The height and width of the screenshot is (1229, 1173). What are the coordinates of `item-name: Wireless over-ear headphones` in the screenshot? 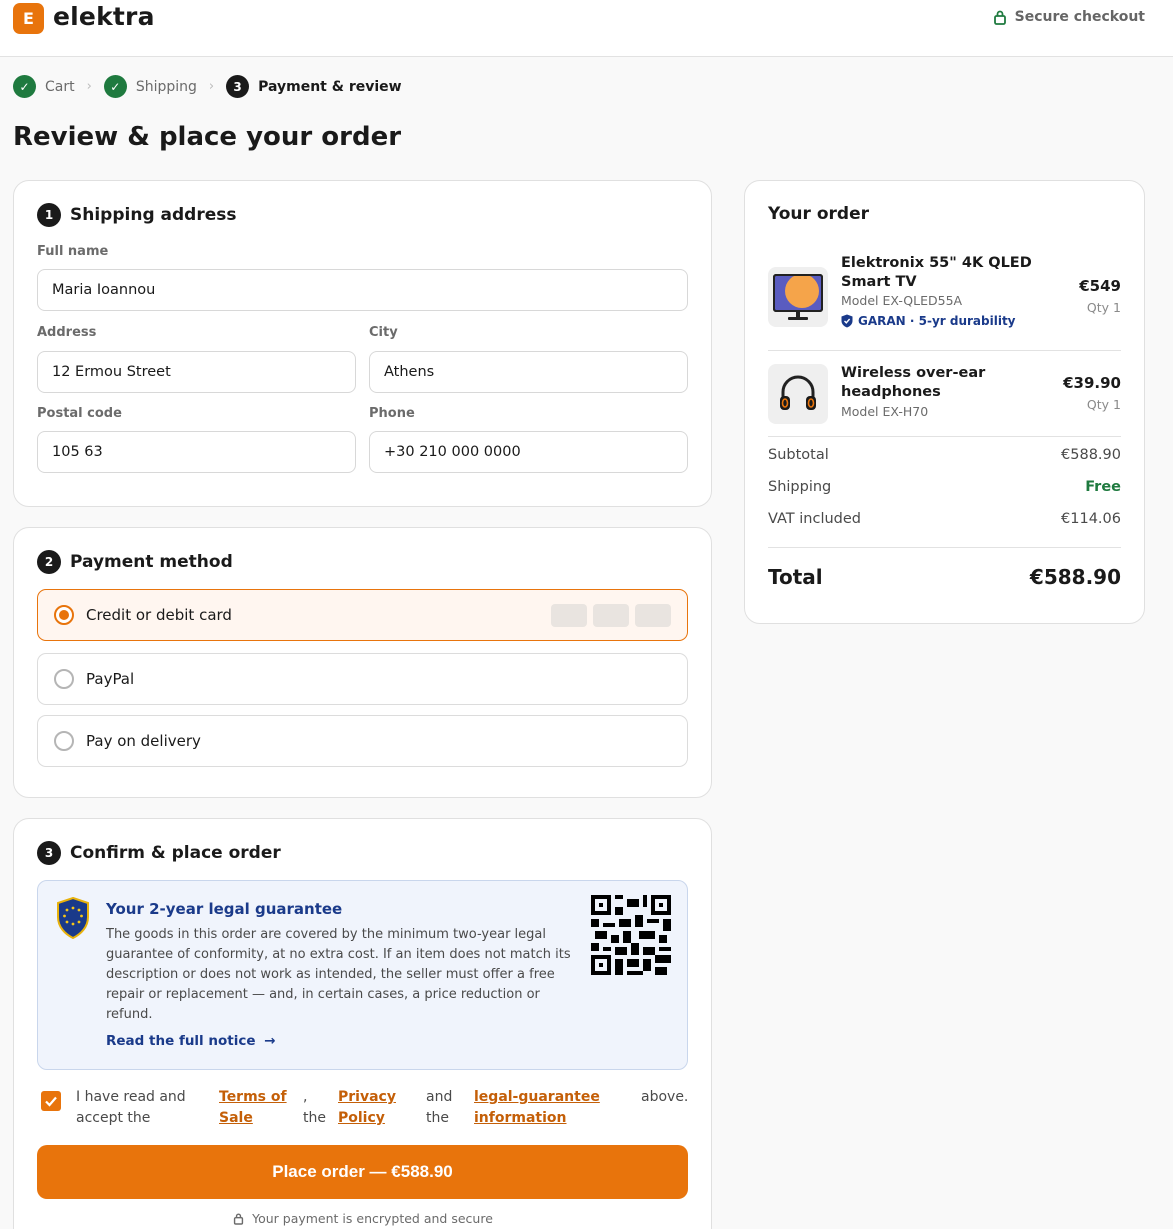 It's located at (946, 383).